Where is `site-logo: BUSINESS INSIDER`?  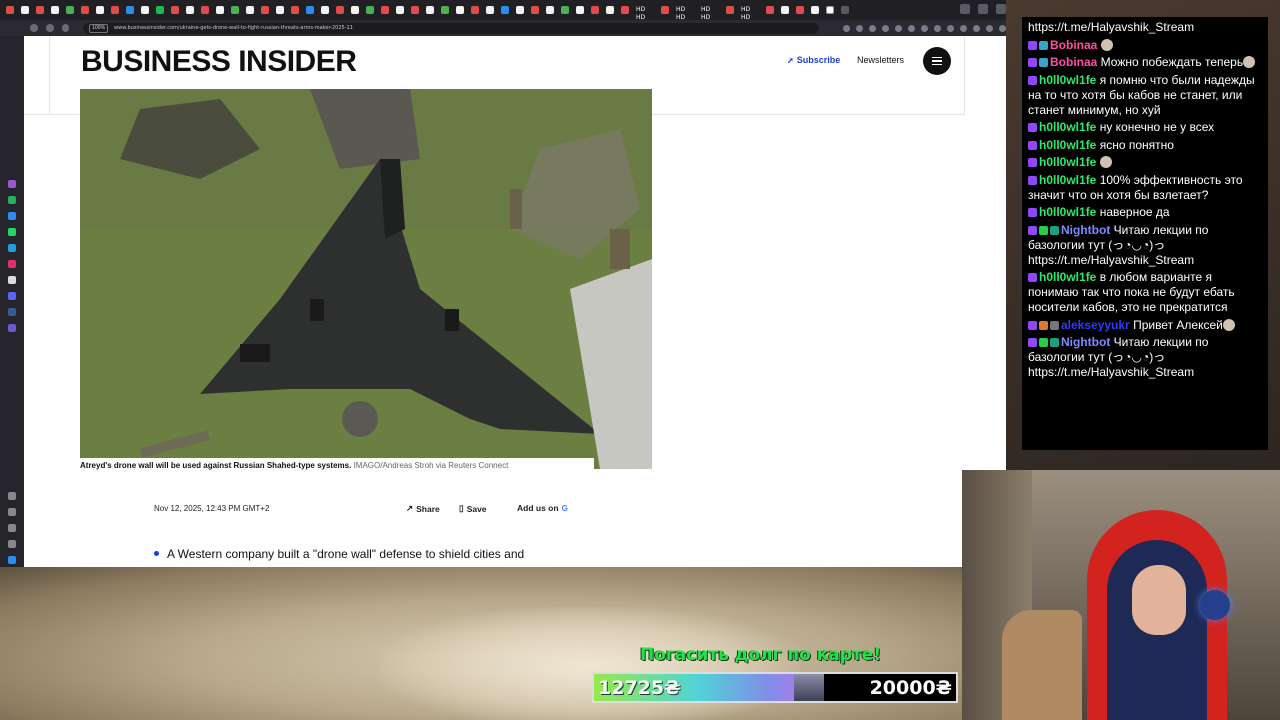 site-logo: BUSINESS INSIDER is located at coordinates (219, 62).